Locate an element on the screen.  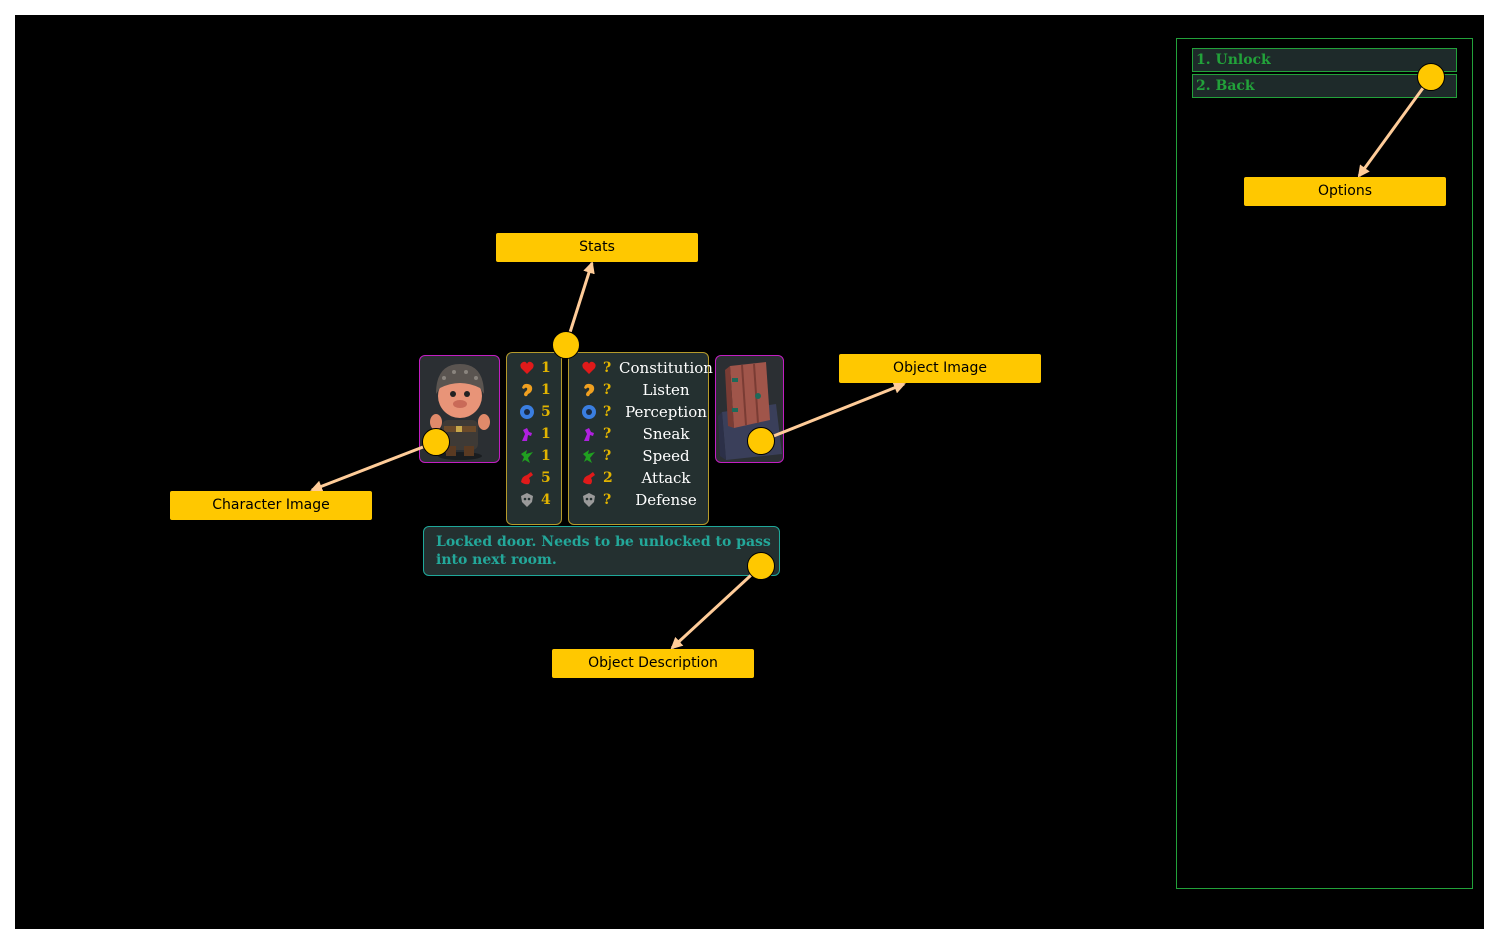
stats-marker-dot is located at coordinates (566, 345).